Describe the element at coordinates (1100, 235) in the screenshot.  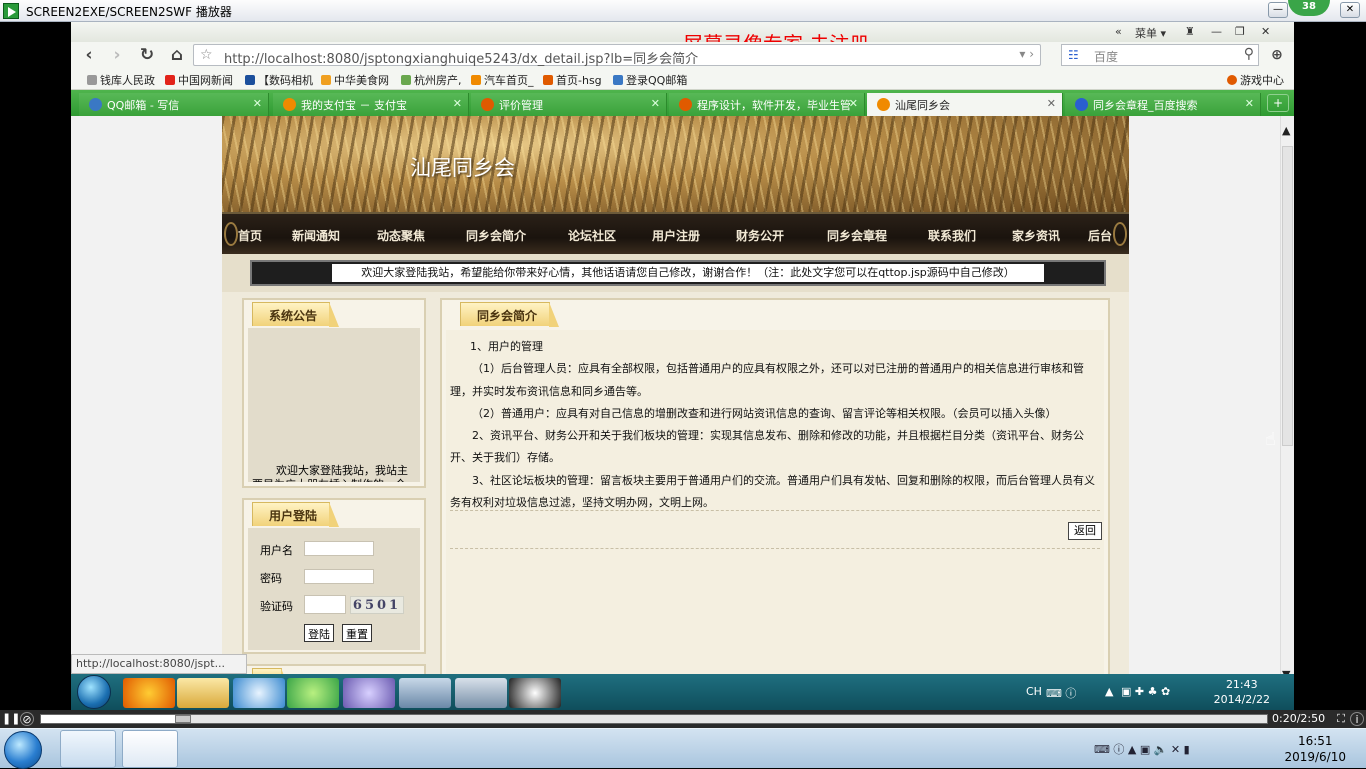
I see `nav-admin: 后台` at that location.